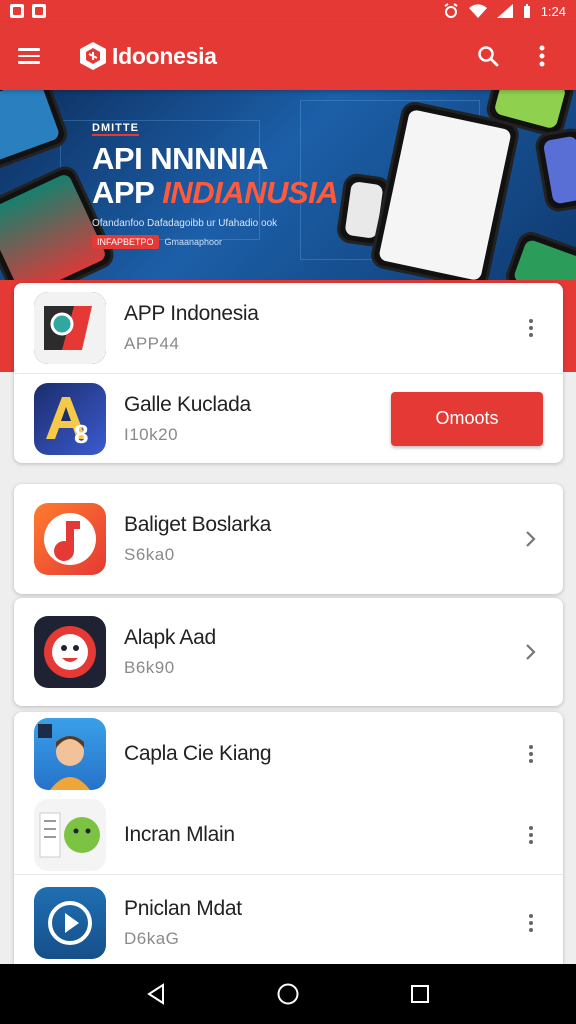 The height and width of the screenshot is (1024, 576). I want to click on list-item: Alapk Aad B6k90, so click(288, 652).